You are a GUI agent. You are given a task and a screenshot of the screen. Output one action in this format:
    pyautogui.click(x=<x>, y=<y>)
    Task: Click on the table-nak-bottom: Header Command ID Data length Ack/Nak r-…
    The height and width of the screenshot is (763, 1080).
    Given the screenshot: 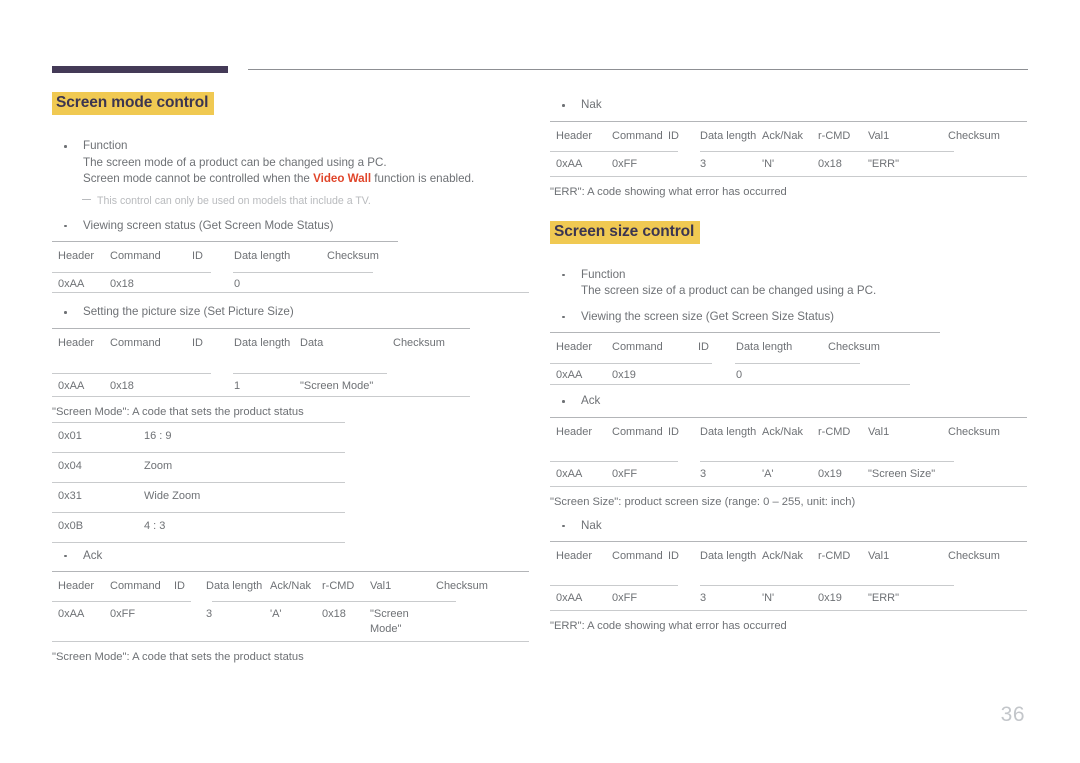 What is the action you would take?
    pyautogui.click(x=788, y=576)
    